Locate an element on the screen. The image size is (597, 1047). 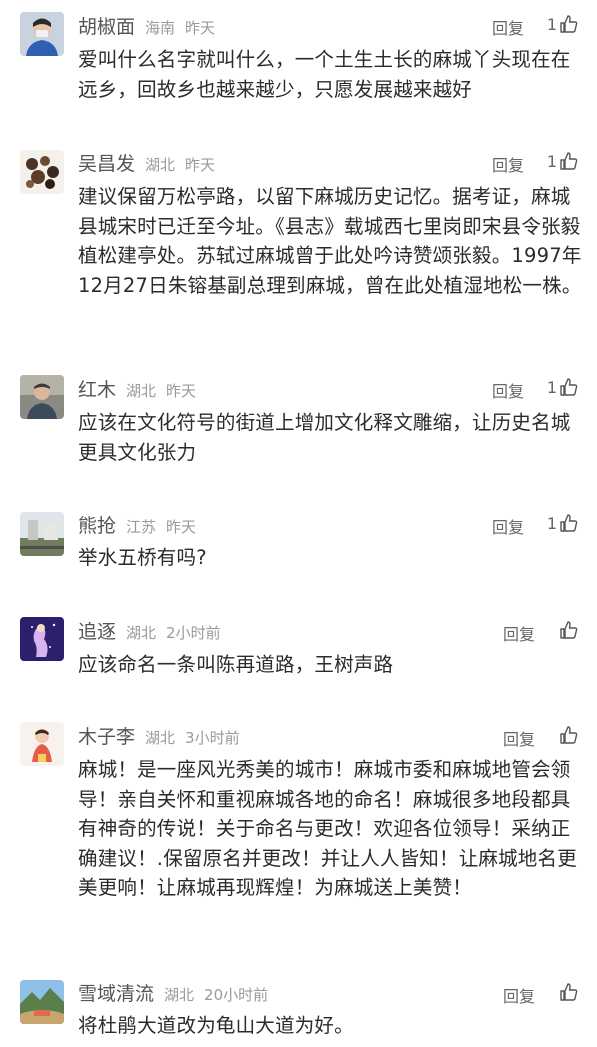
comment-meta: 红木 湖北 昨天 is located at coordinates (137, 389).